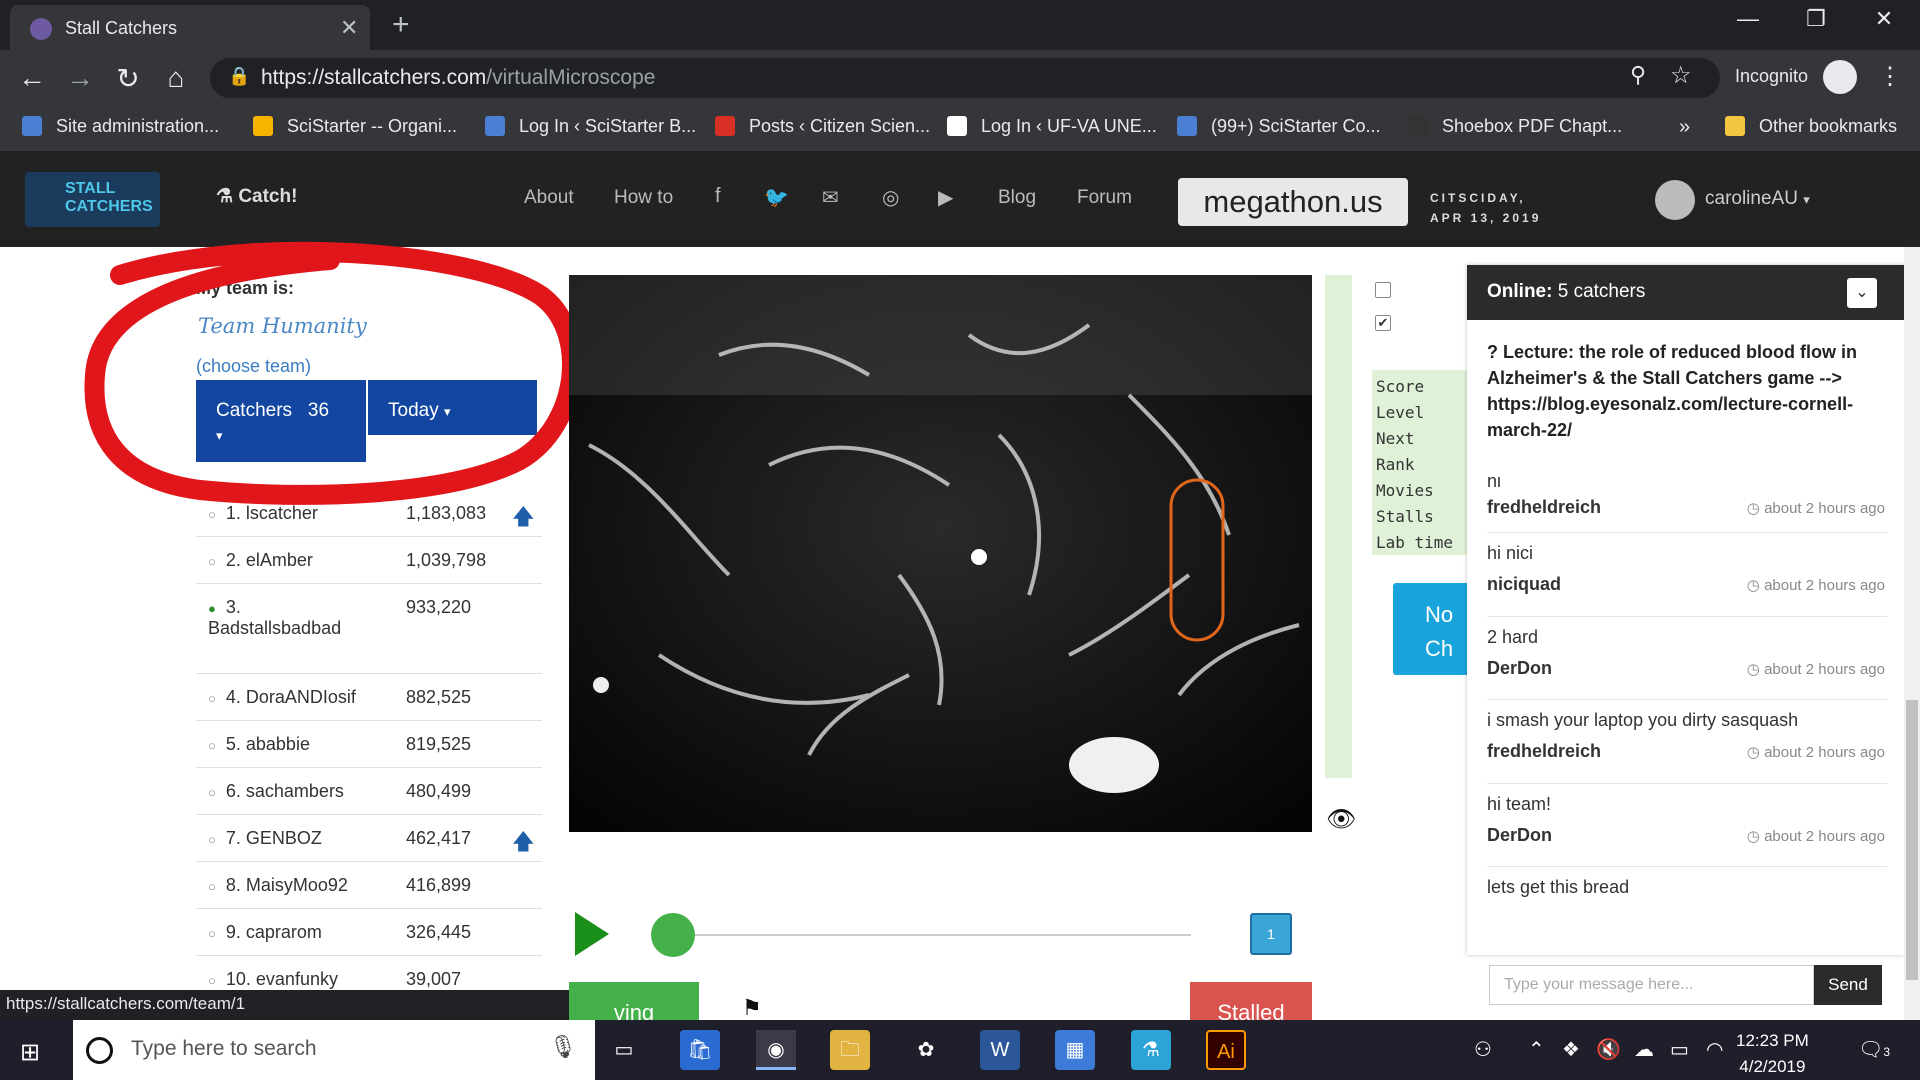  What do you see at coordinates (80, 78) in the screenshot?
I see `forward-icon: →` at bounding box center [80, 78].